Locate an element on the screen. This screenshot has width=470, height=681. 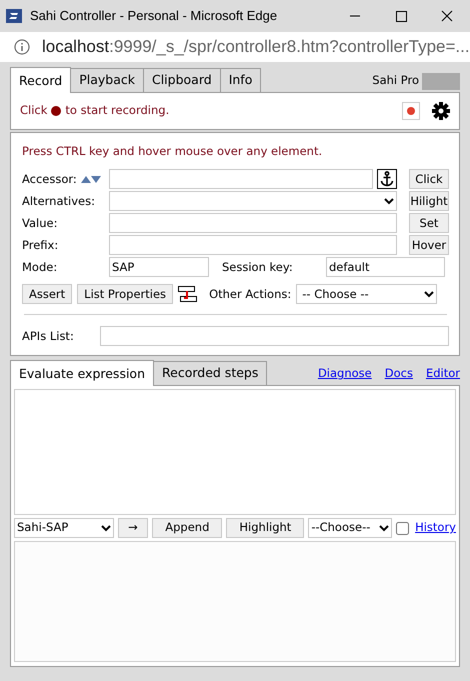
apis-list-field is located at coordinates (274, 336).